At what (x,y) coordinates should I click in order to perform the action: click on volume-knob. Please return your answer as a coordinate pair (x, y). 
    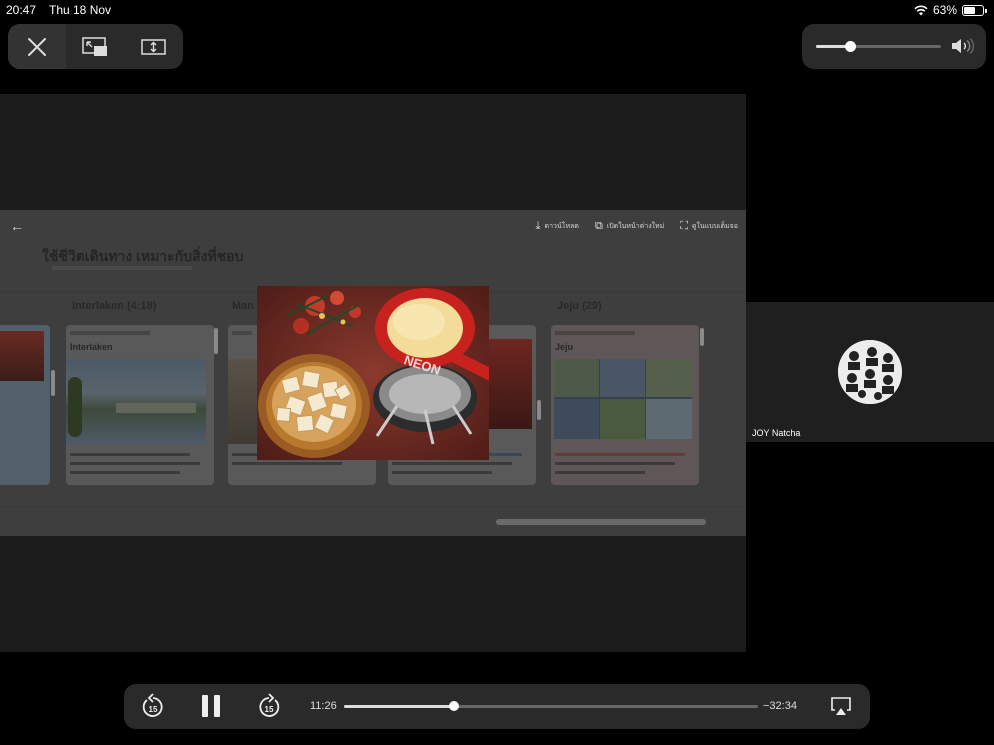
    Looking at the image, I should click on (850, 46).